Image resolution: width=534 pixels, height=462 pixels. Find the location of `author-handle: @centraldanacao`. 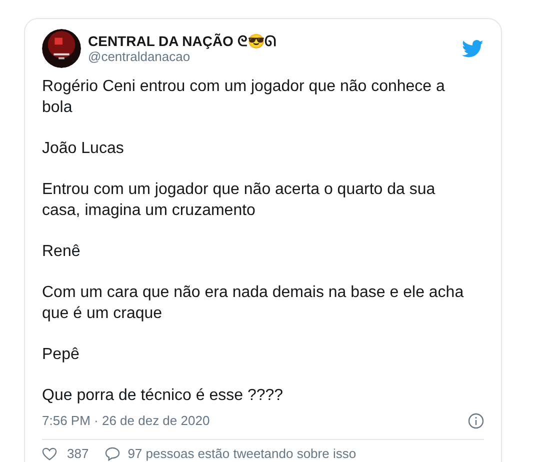

author-handle: @centraldanacao is located at coordinates (182, 56).